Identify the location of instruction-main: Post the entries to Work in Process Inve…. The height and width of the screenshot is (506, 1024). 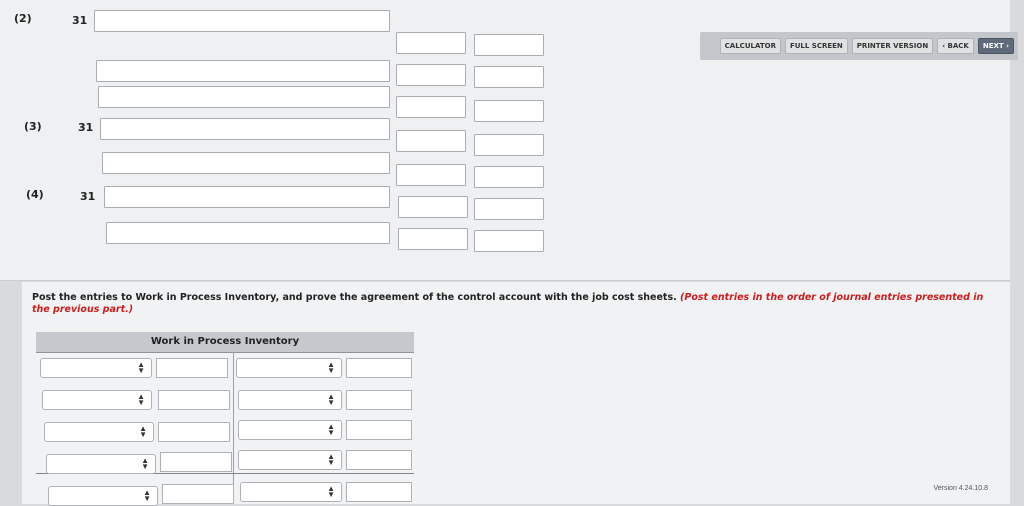
(356, 297).